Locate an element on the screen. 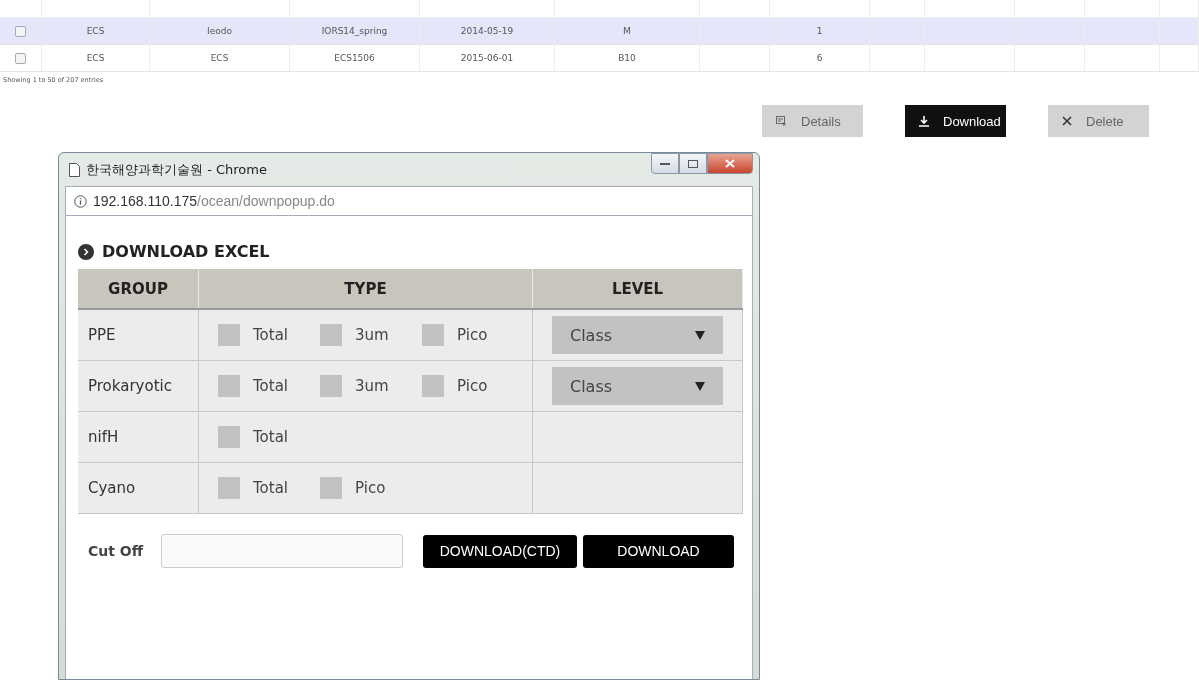  cutoff-field is located at coordinates (282, 551).